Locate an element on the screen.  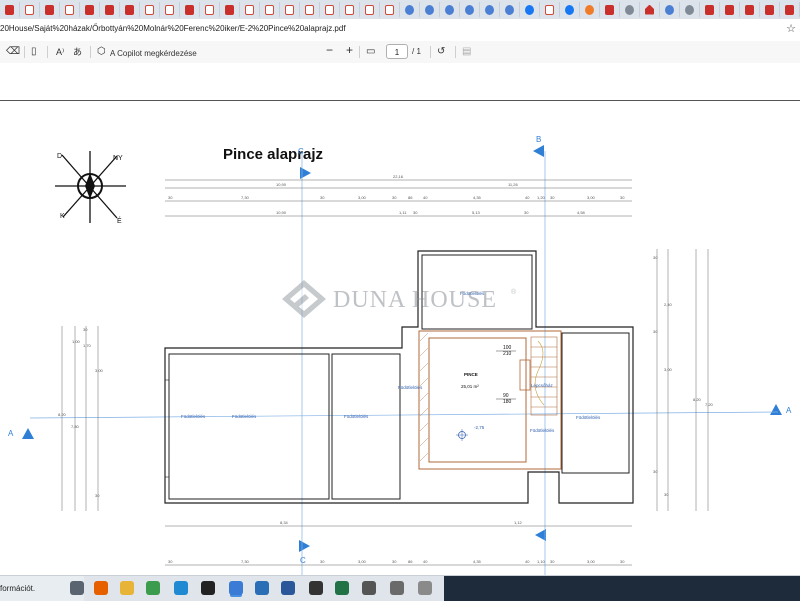
rotate-icon: ↺ is located at coordinates (441, 52).